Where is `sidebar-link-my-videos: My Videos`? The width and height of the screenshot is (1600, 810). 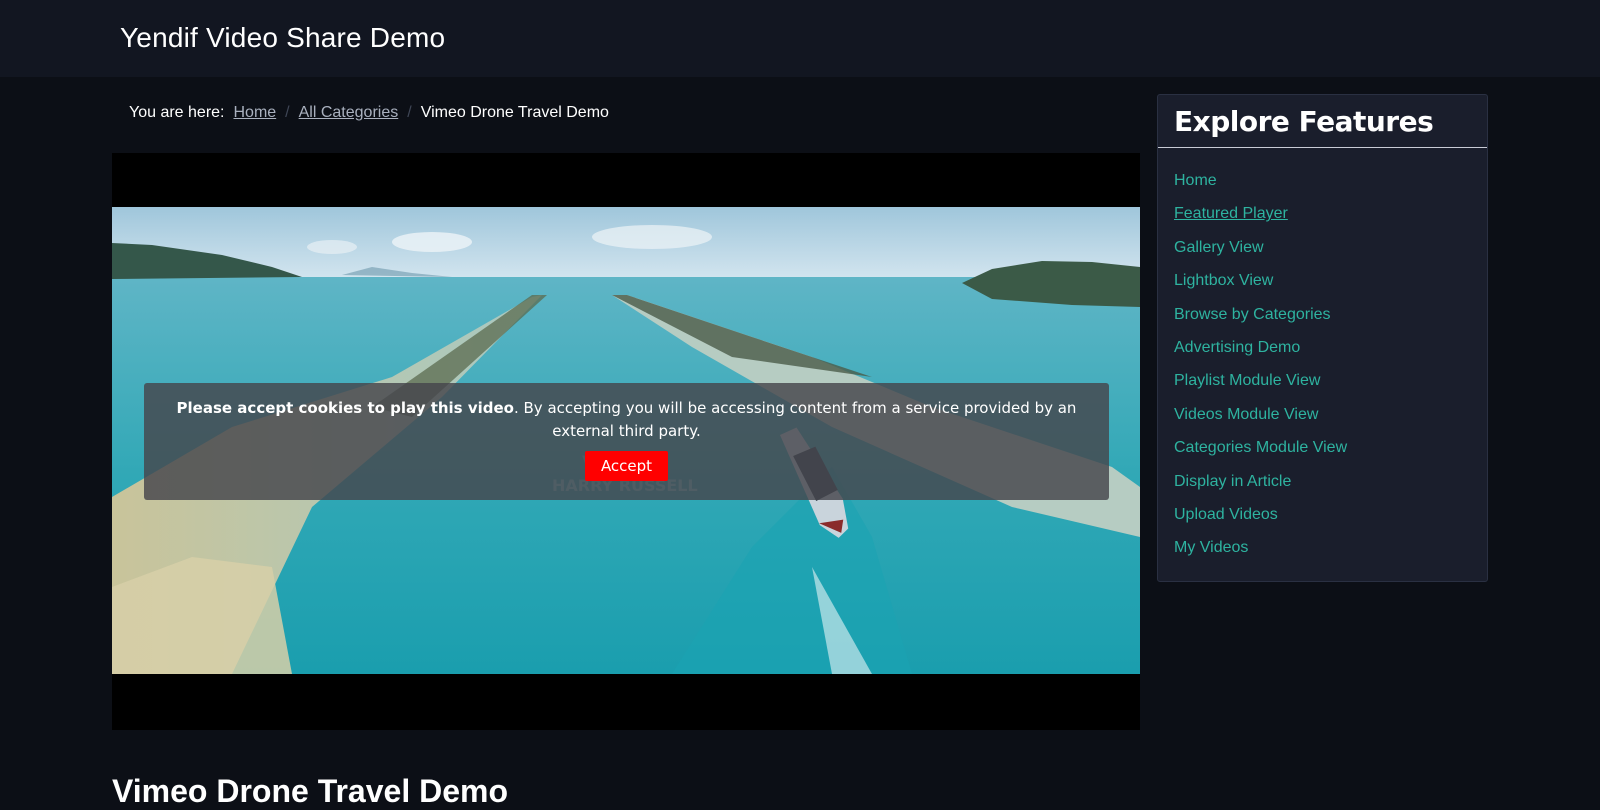
sidebar-link-my-videos: My Videos is located at coordinates (1211, 547).